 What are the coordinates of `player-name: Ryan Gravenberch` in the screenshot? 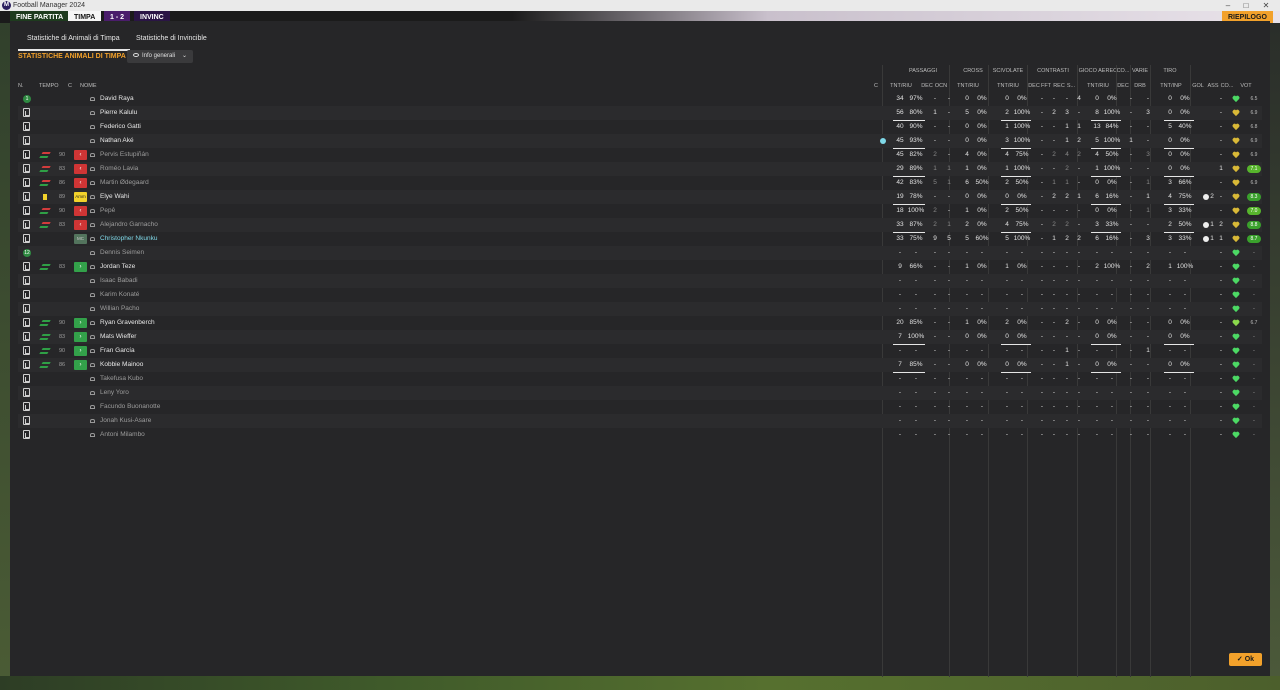 It's located at (127, 323).